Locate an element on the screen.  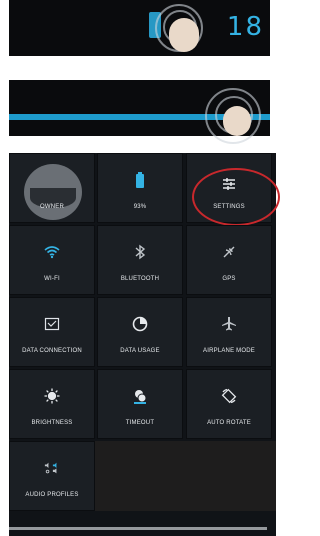
clock-text: 18 is located at coordinates (245, 27).